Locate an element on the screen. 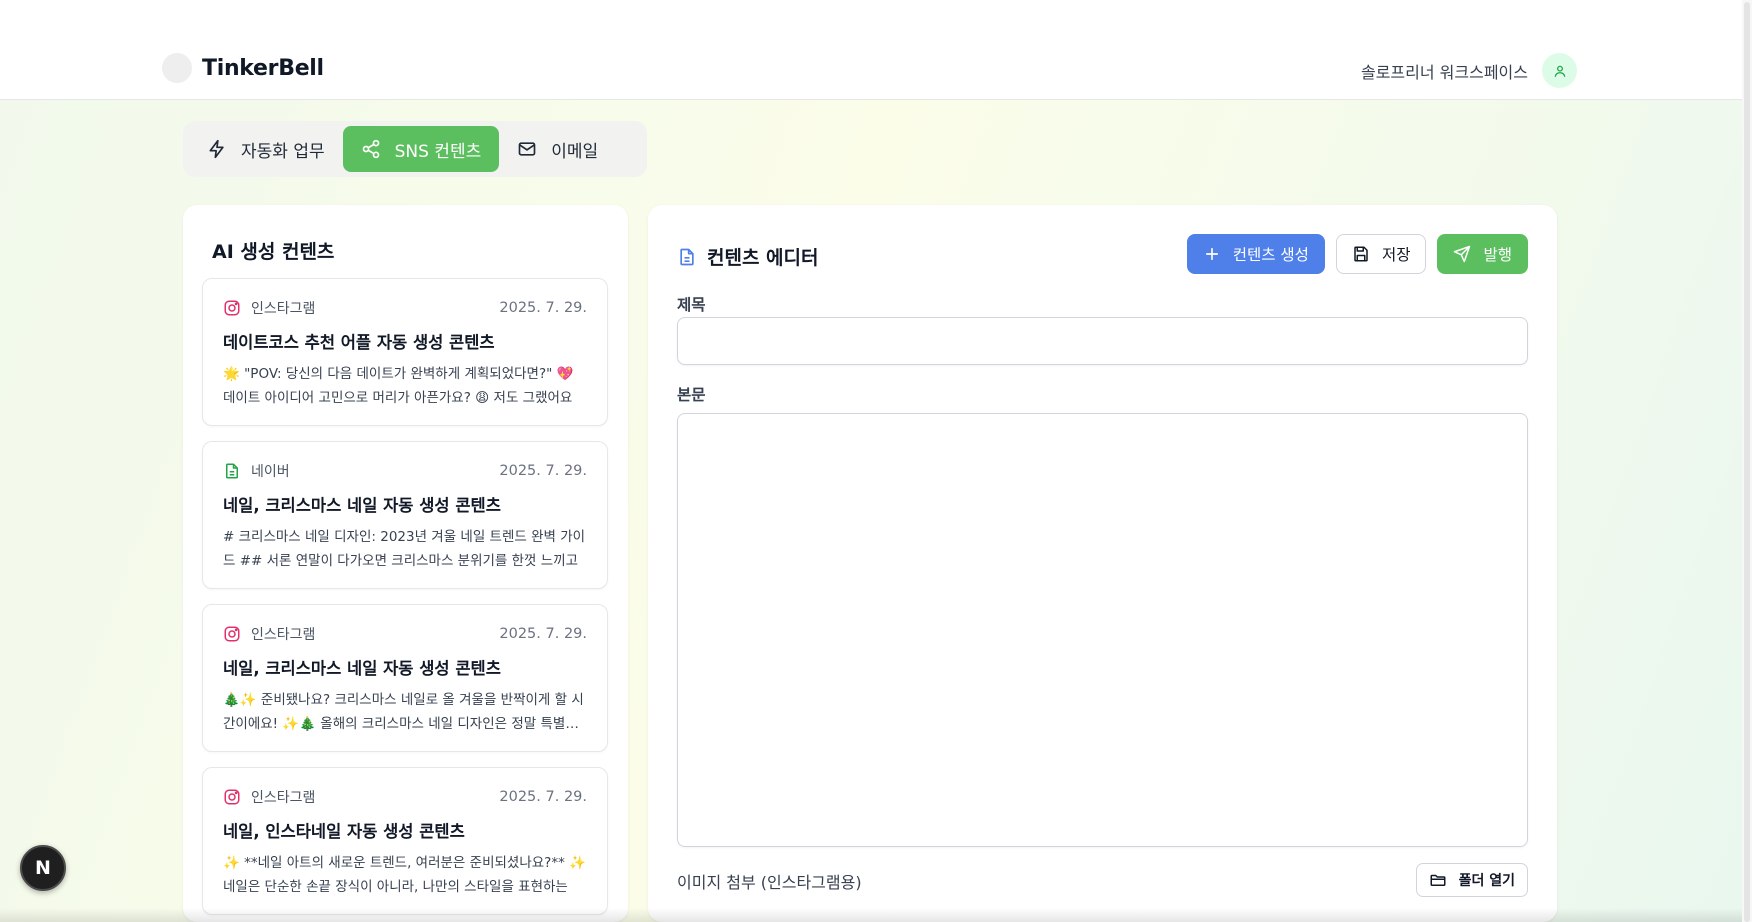  button-label: 발행 is located at coordinates (1497, 255).